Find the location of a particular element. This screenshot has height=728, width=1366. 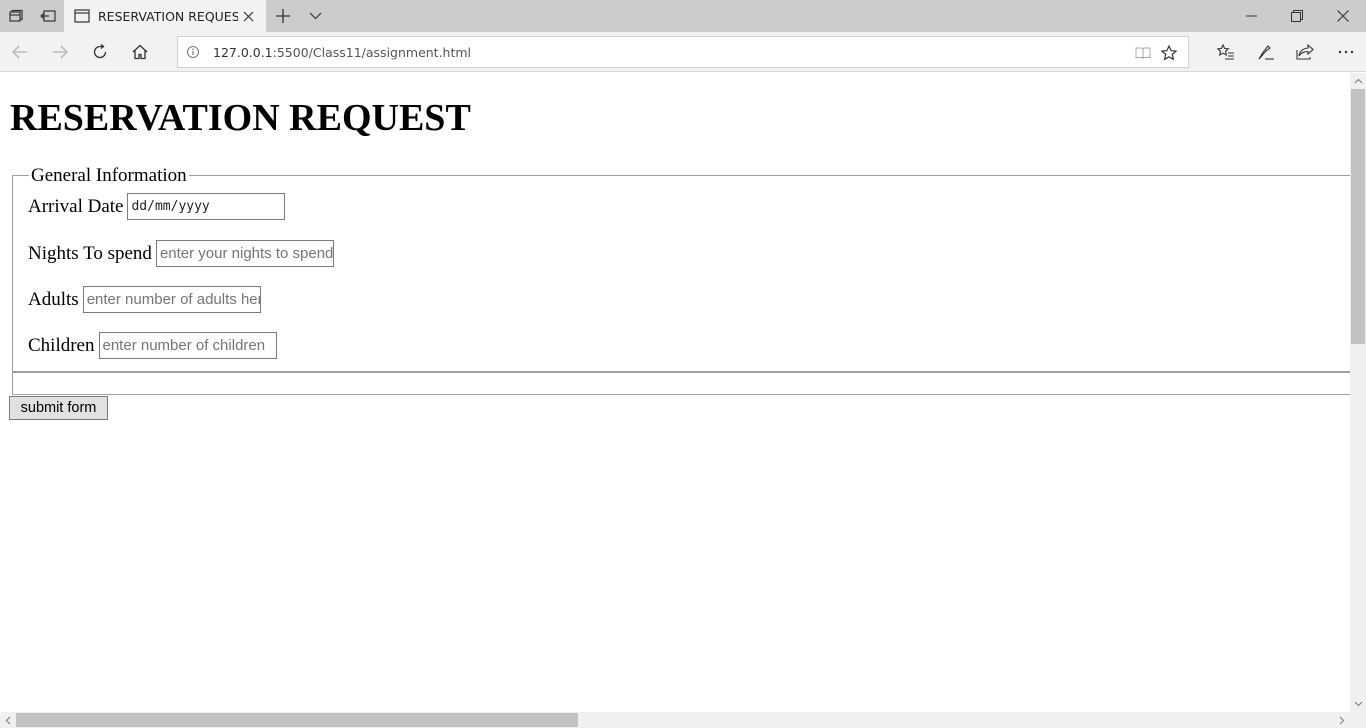

navigation-bar: 127.0.0.1:5500/Class11/assignment.html is located at coordinates (683, 52).